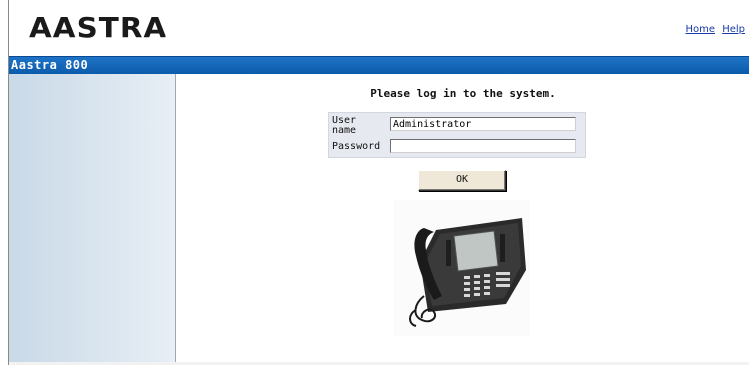 Image resolution: width=749 pixels, height=365 pixels. What do you see at coordinates (356, 146) in the screenshot?
I see `password-label: Password` at bounding box center [356, 146].